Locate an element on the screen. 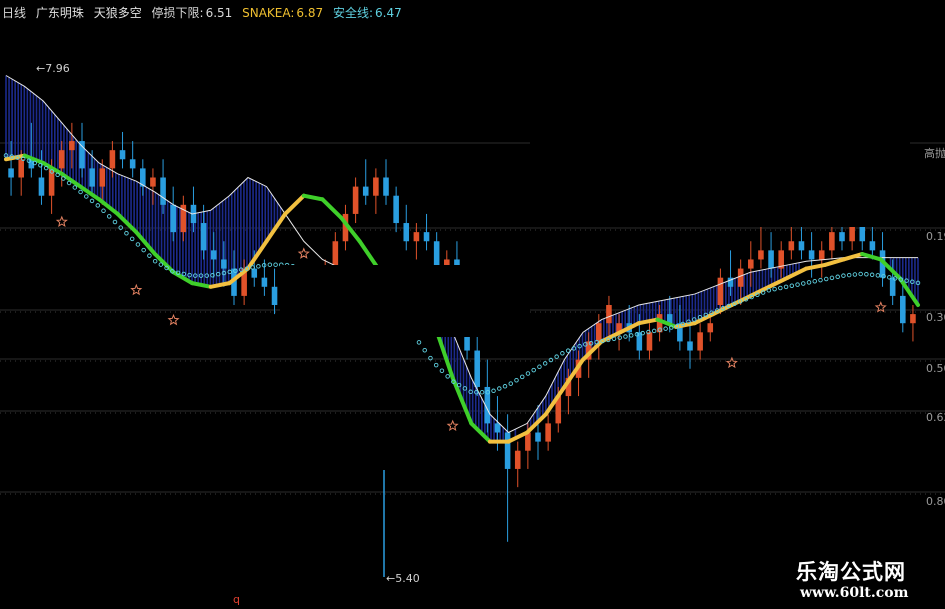  watermark-url: www.60lt.com is located at coordinates (854, 593).